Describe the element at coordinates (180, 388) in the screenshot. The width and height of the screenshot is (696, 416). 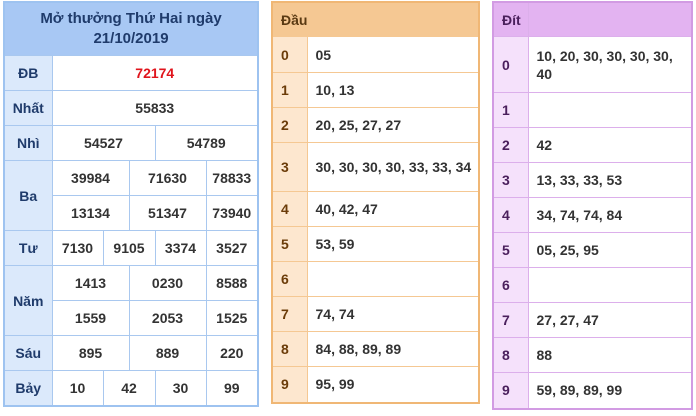
I see `prize-bay-value: 30` at that location.